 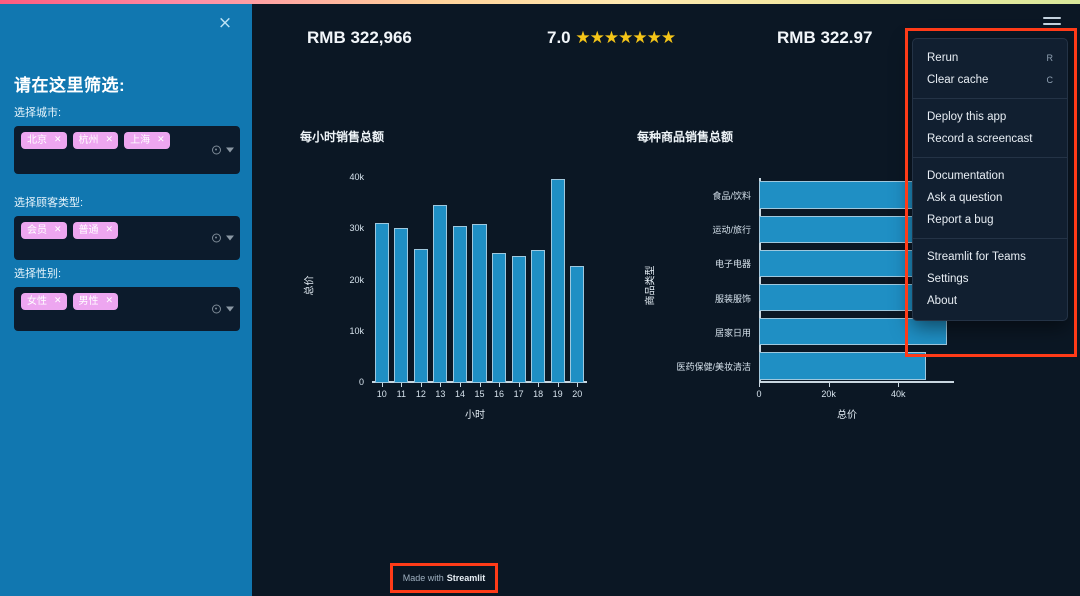 I want to click on menu-item-deploy-this-app: Deploy this app, so click(x=990, y=117).